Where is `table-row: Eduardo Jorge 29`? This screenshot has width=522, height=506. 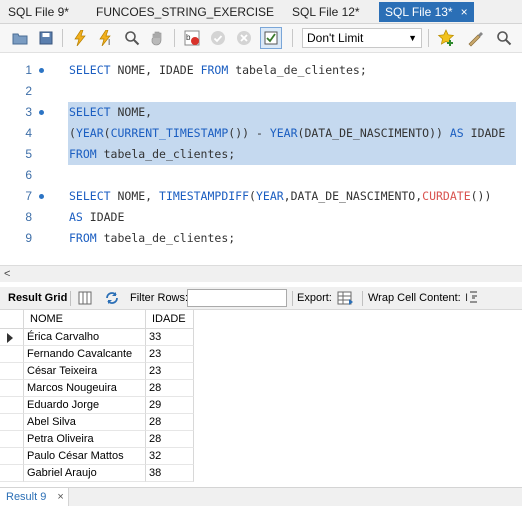 table-row: Eduardo Jorge 29 is located at coordinates (97, 405).